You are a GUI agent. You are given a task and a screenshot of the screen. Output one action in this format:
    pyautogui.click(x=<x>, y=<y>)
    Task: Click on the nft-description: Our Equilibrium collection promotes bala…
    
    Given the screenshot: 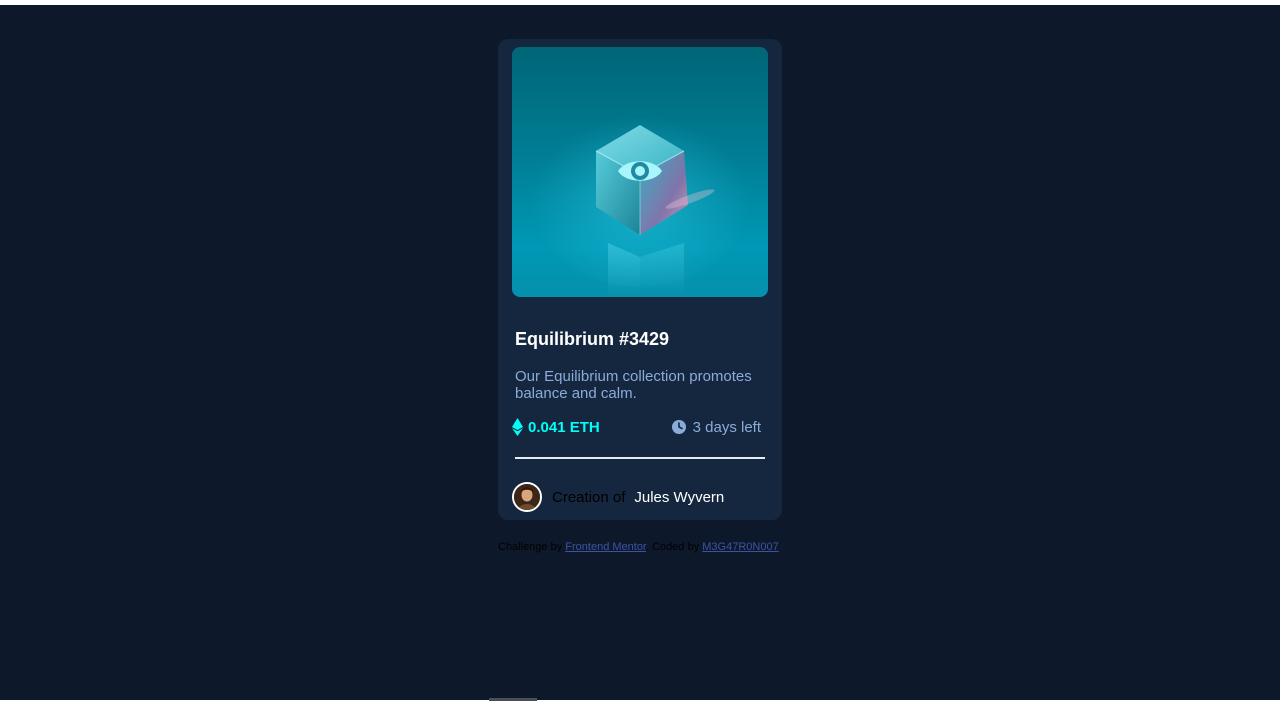 What is the action you would take?
    pyautogui.click(x=633, y=385)
    